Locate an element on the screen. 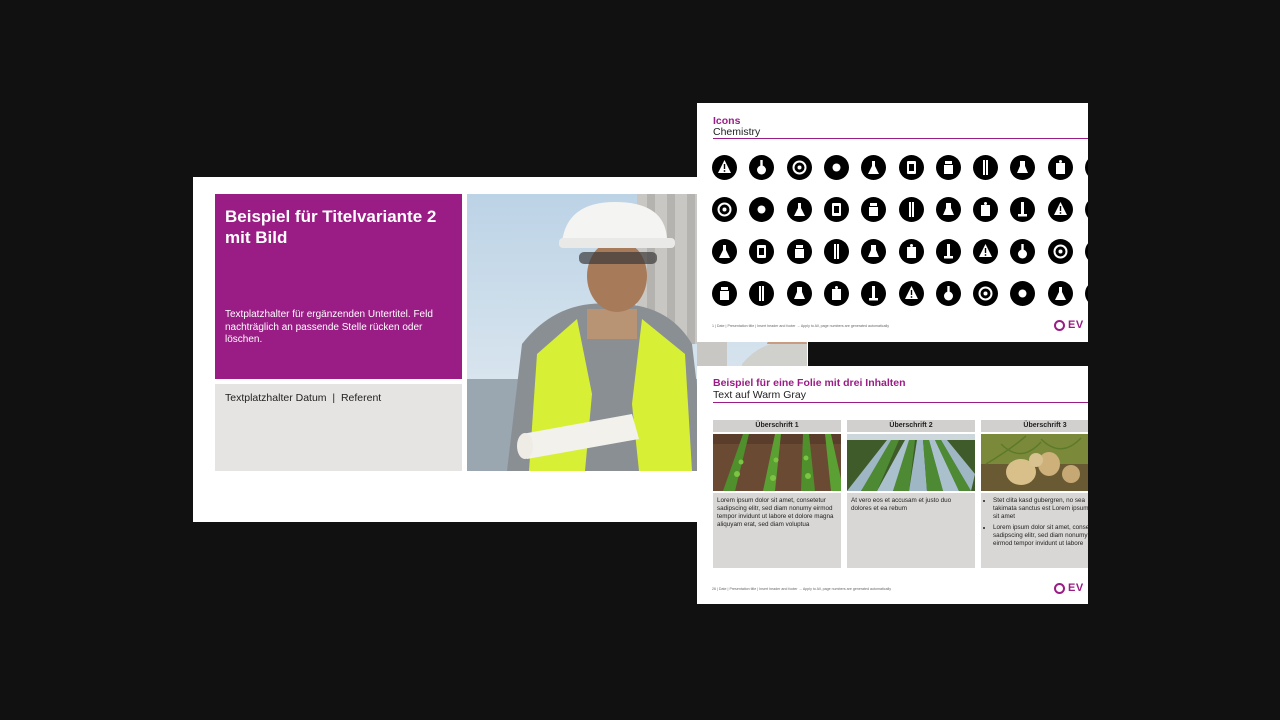 The height and width of the screenshot is (720, 1280). column-heading: Überschrift 1 is located at coordinates (777, 426).